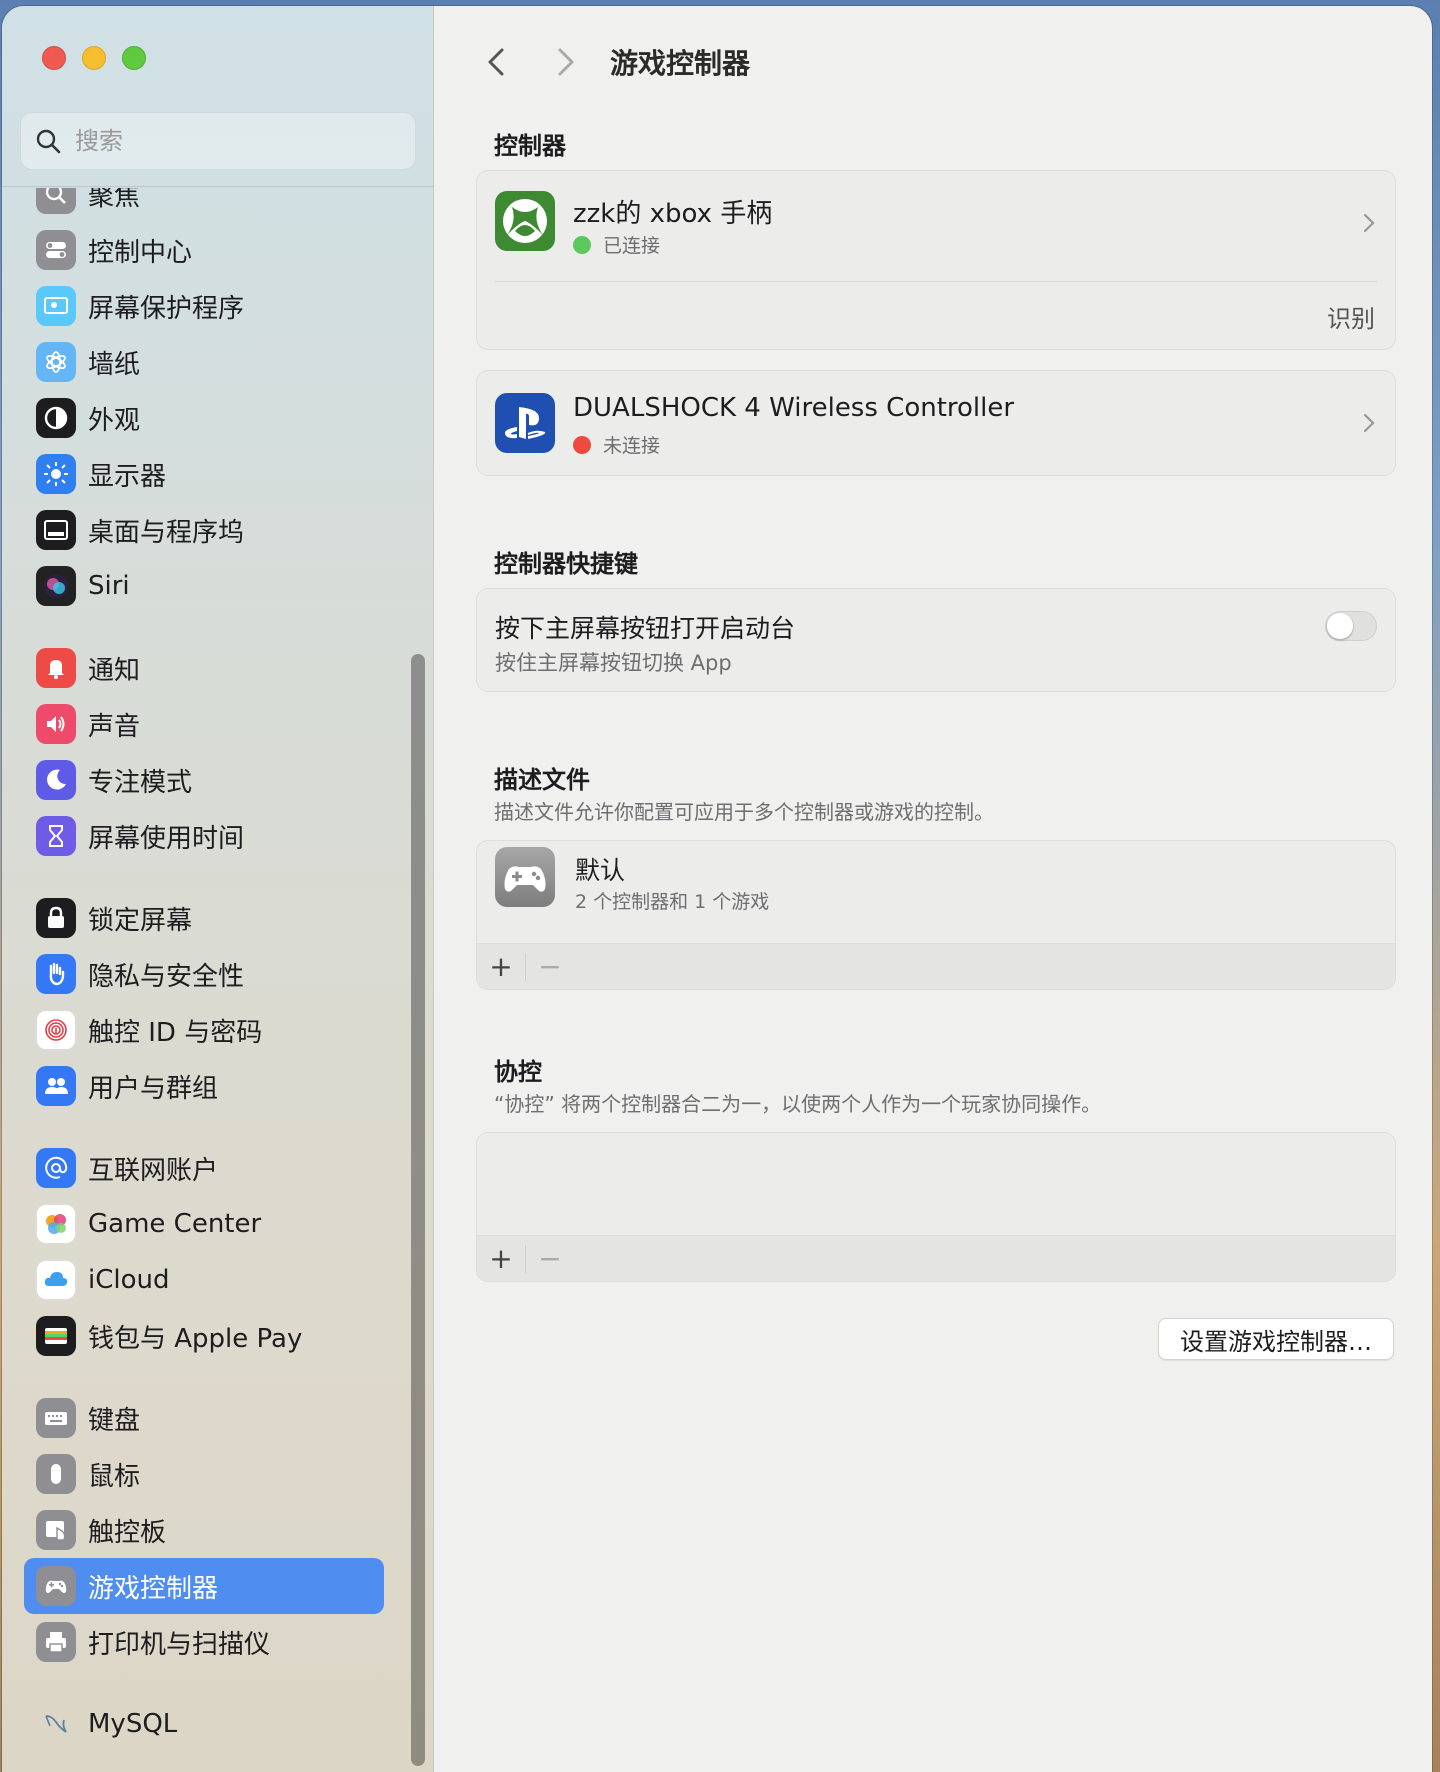 The height and width of the screenshot is (1772, 1440). Describe the element at coordinates (56, 418) in the screenshot. I see `appearance-icon` at that location.